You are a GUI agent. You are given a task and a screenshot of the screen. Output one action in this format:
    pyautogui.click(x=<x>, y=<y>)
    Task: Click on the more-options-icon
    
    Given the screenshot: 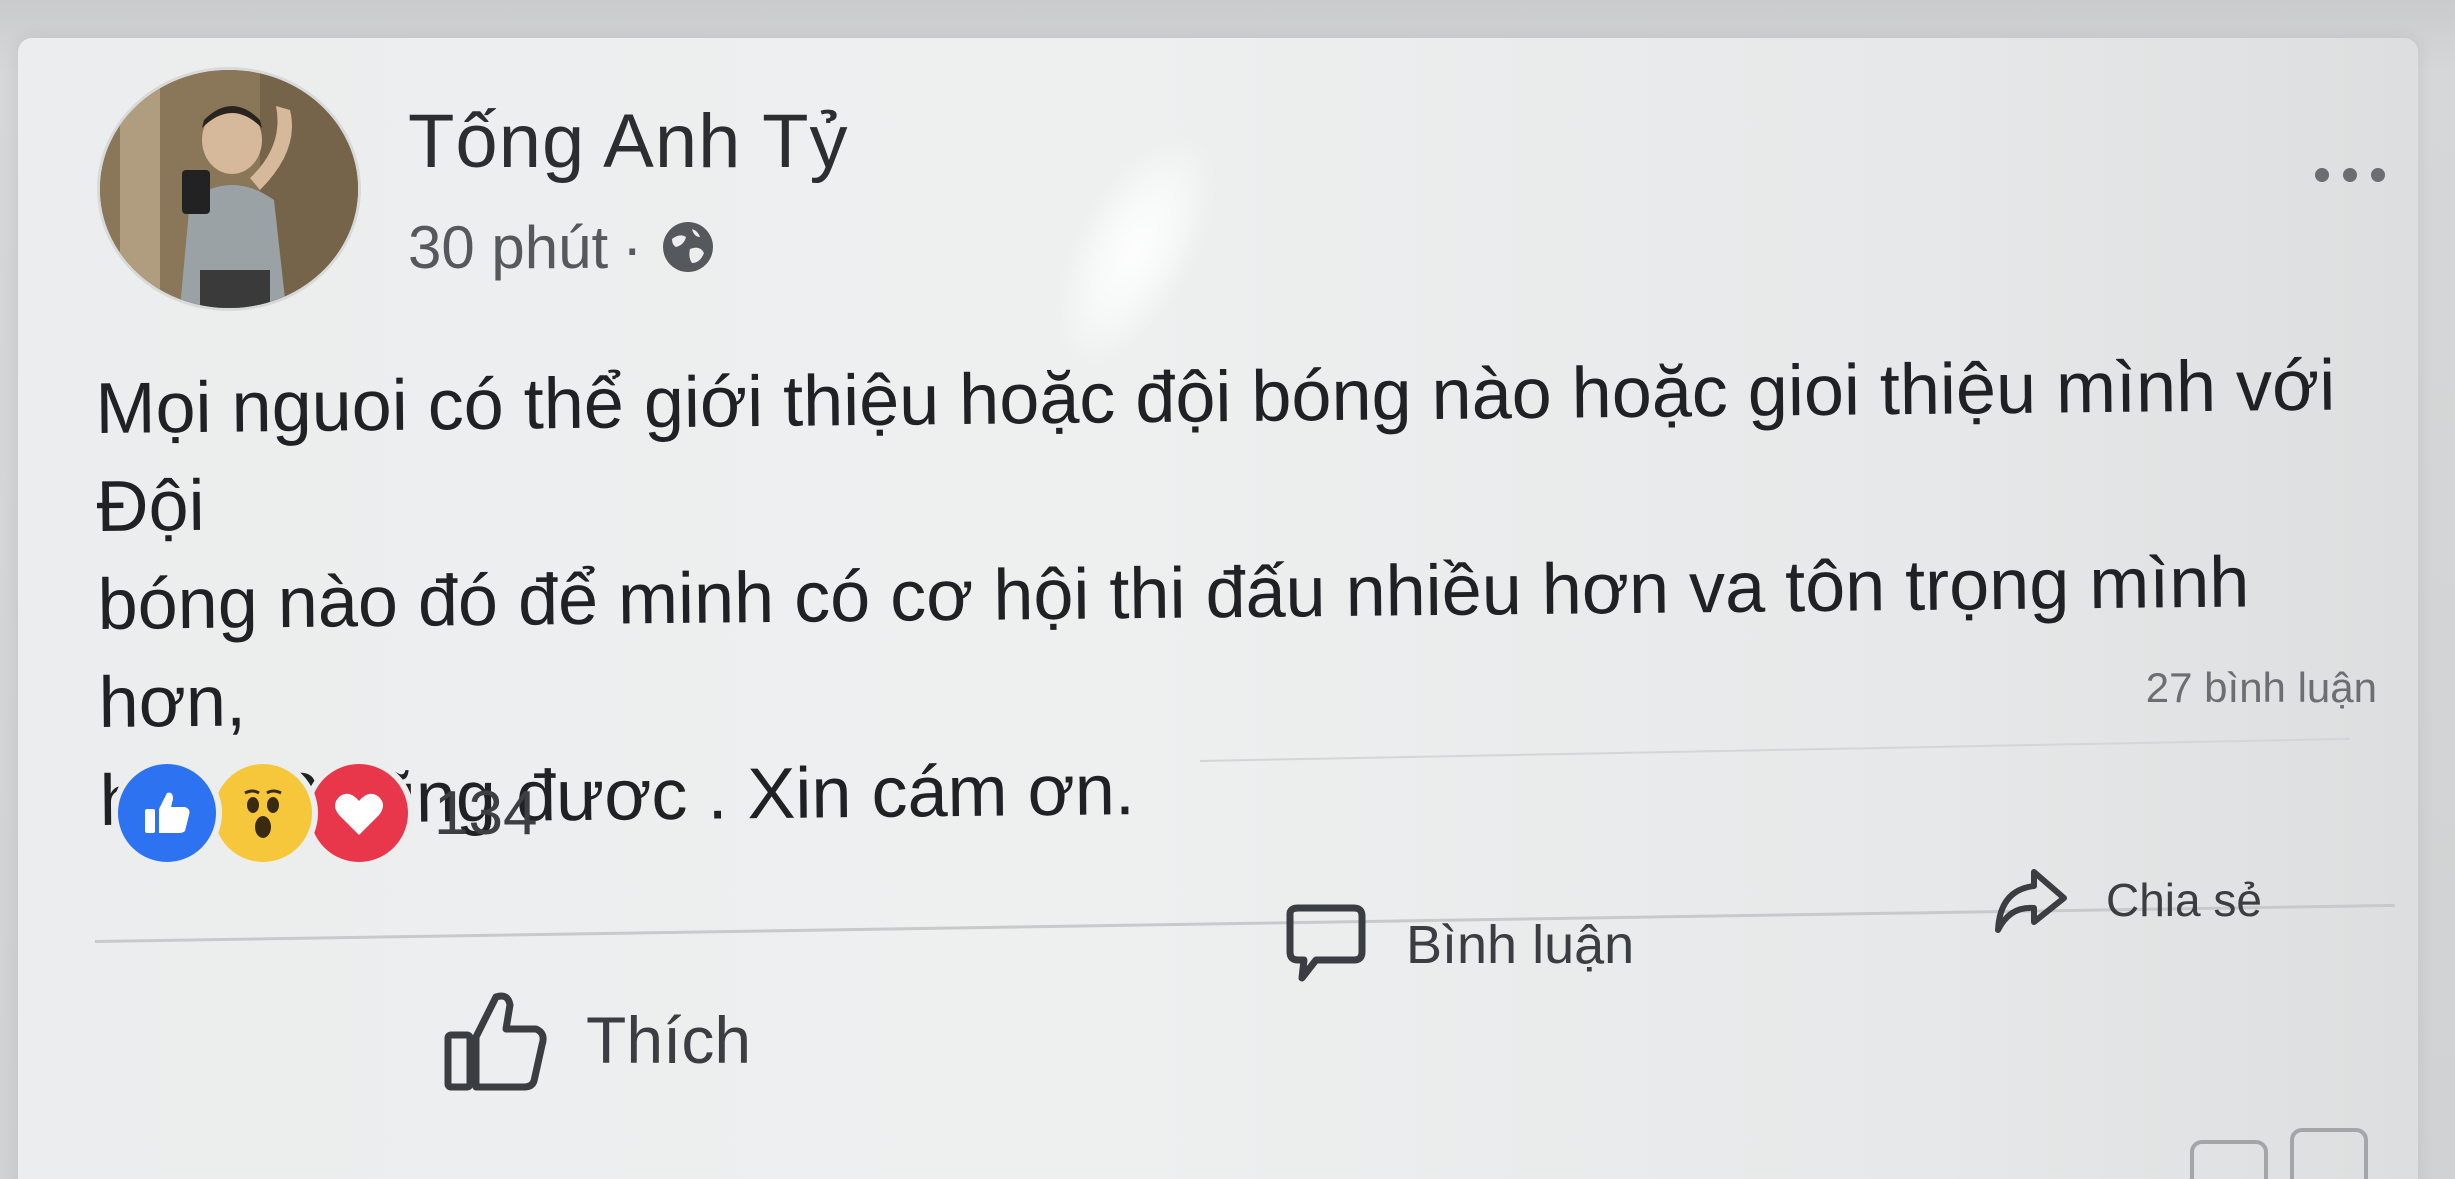 What is the action you would take?
    pyautogui.click(x=2350, y=175)
    